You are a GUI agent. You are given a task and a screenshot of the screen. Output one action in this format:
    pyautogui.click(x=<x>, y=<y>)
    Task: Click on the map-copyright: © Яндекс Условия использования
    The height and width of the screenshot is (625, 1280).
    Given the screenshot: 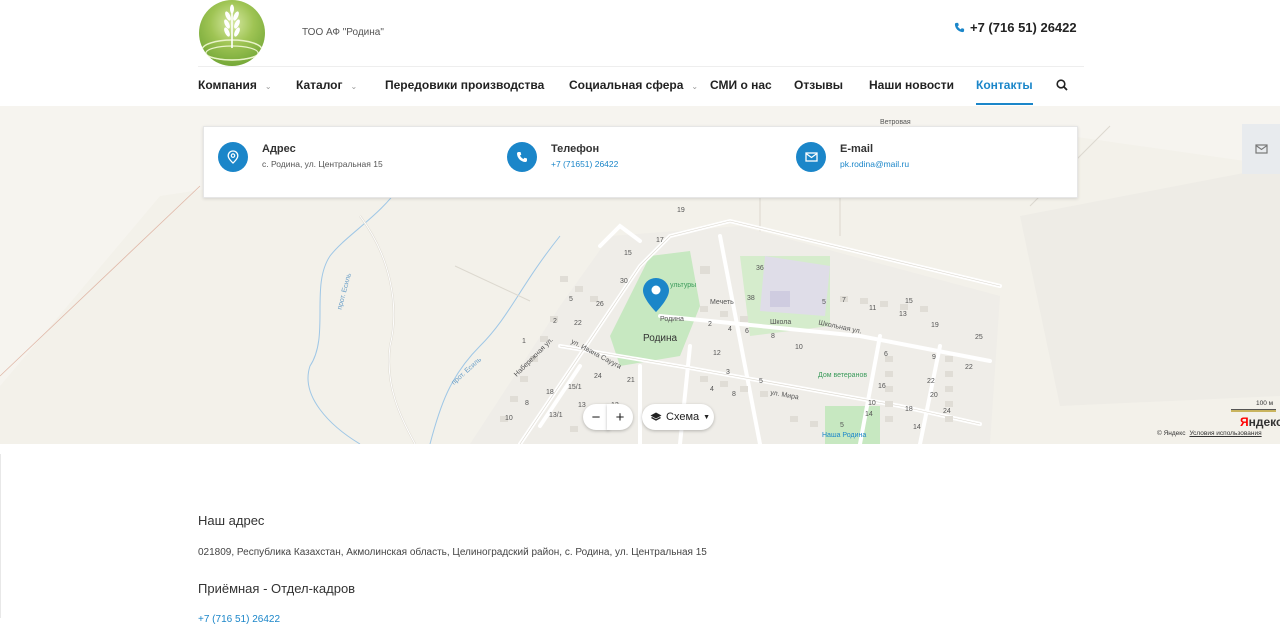 What is the action you would take?
    pyautogui.click(x=1209, y=433)
    